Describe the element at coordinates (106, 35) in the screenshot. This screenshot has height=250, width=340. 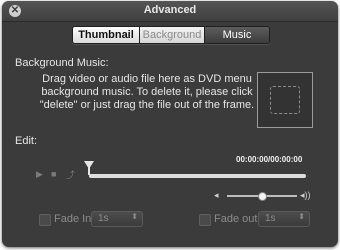
I see `tab-thumbnail: Thumbnail` at that location.